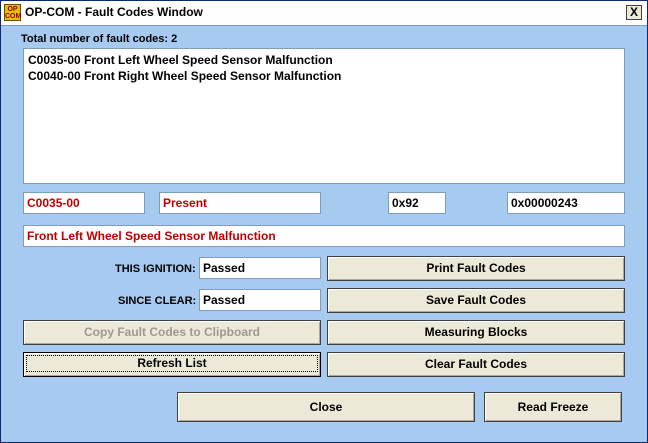 The width and height of the screenshot is (648, 443). I want to click on fault-data-field: 0x00000243, so click(566, 203).